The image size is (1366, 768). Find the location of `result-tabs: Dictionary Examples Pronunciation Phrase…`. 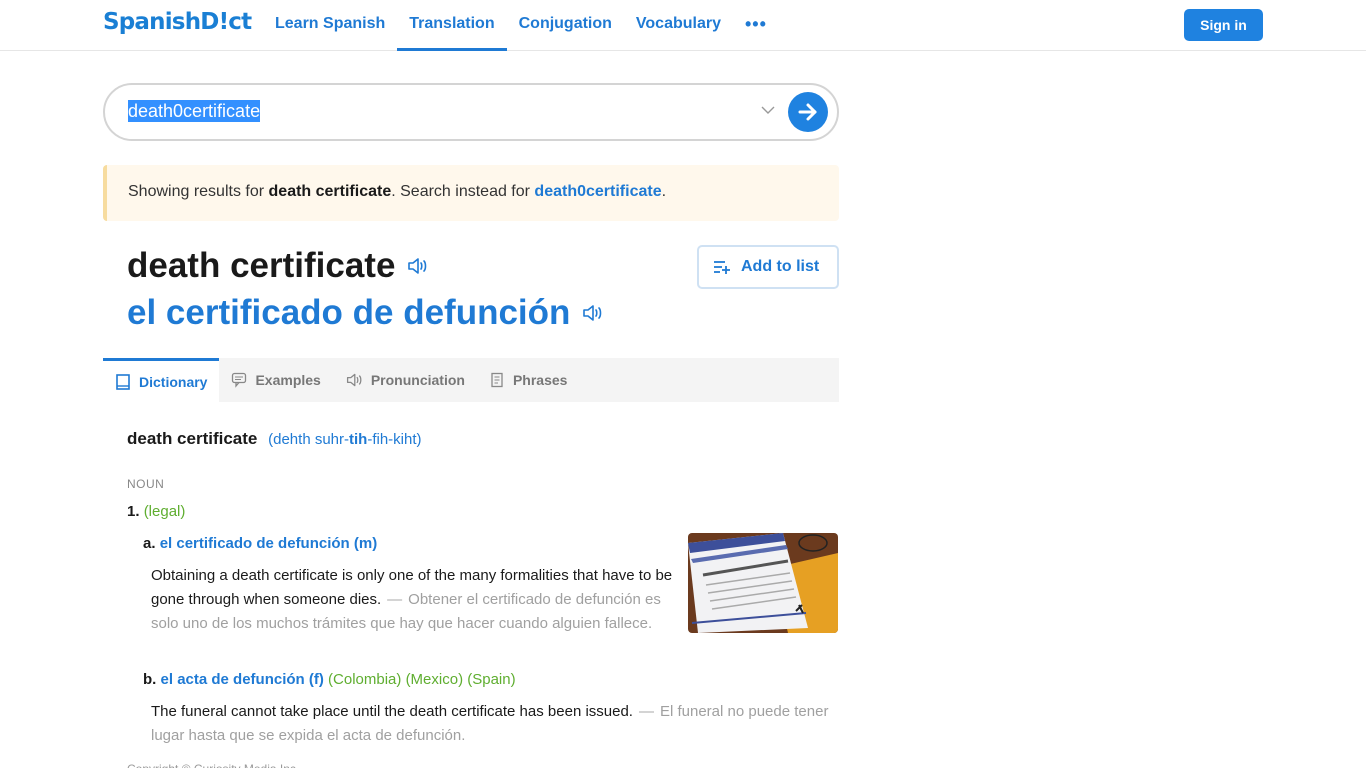

result-tabs: Dictionary Examples Pronunciation Phrase… is located at coordinates (471, 380).